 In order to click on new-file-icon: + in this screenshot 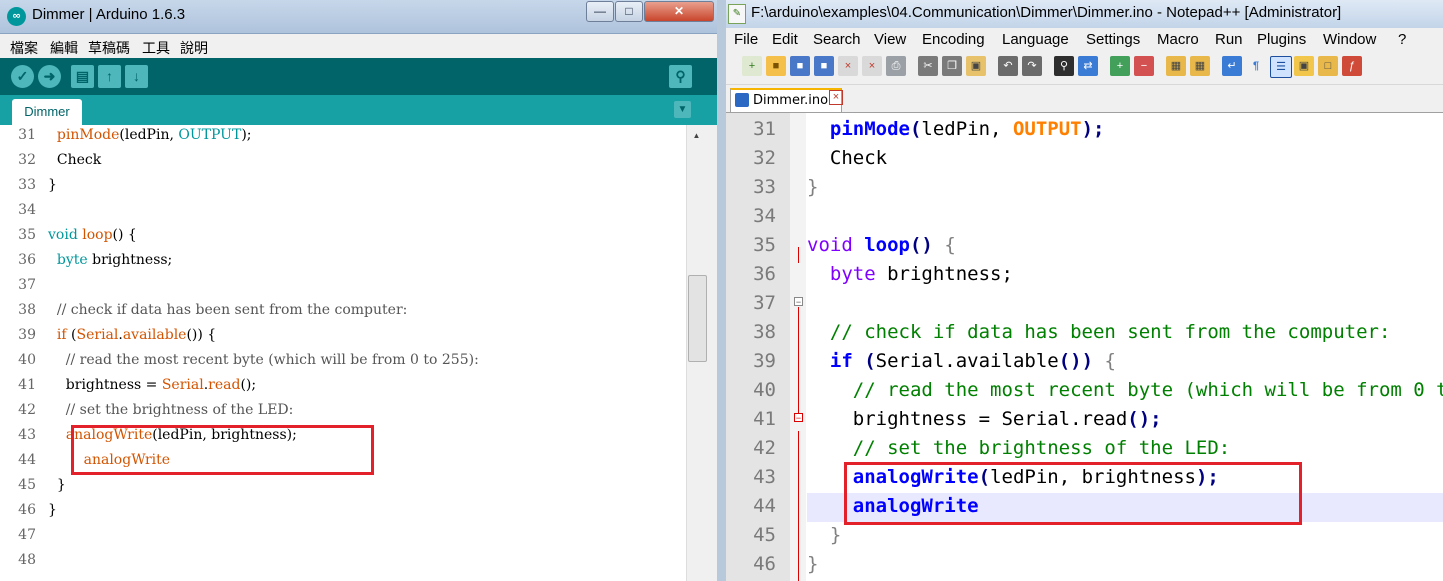, I will do `click(752, 66)`.